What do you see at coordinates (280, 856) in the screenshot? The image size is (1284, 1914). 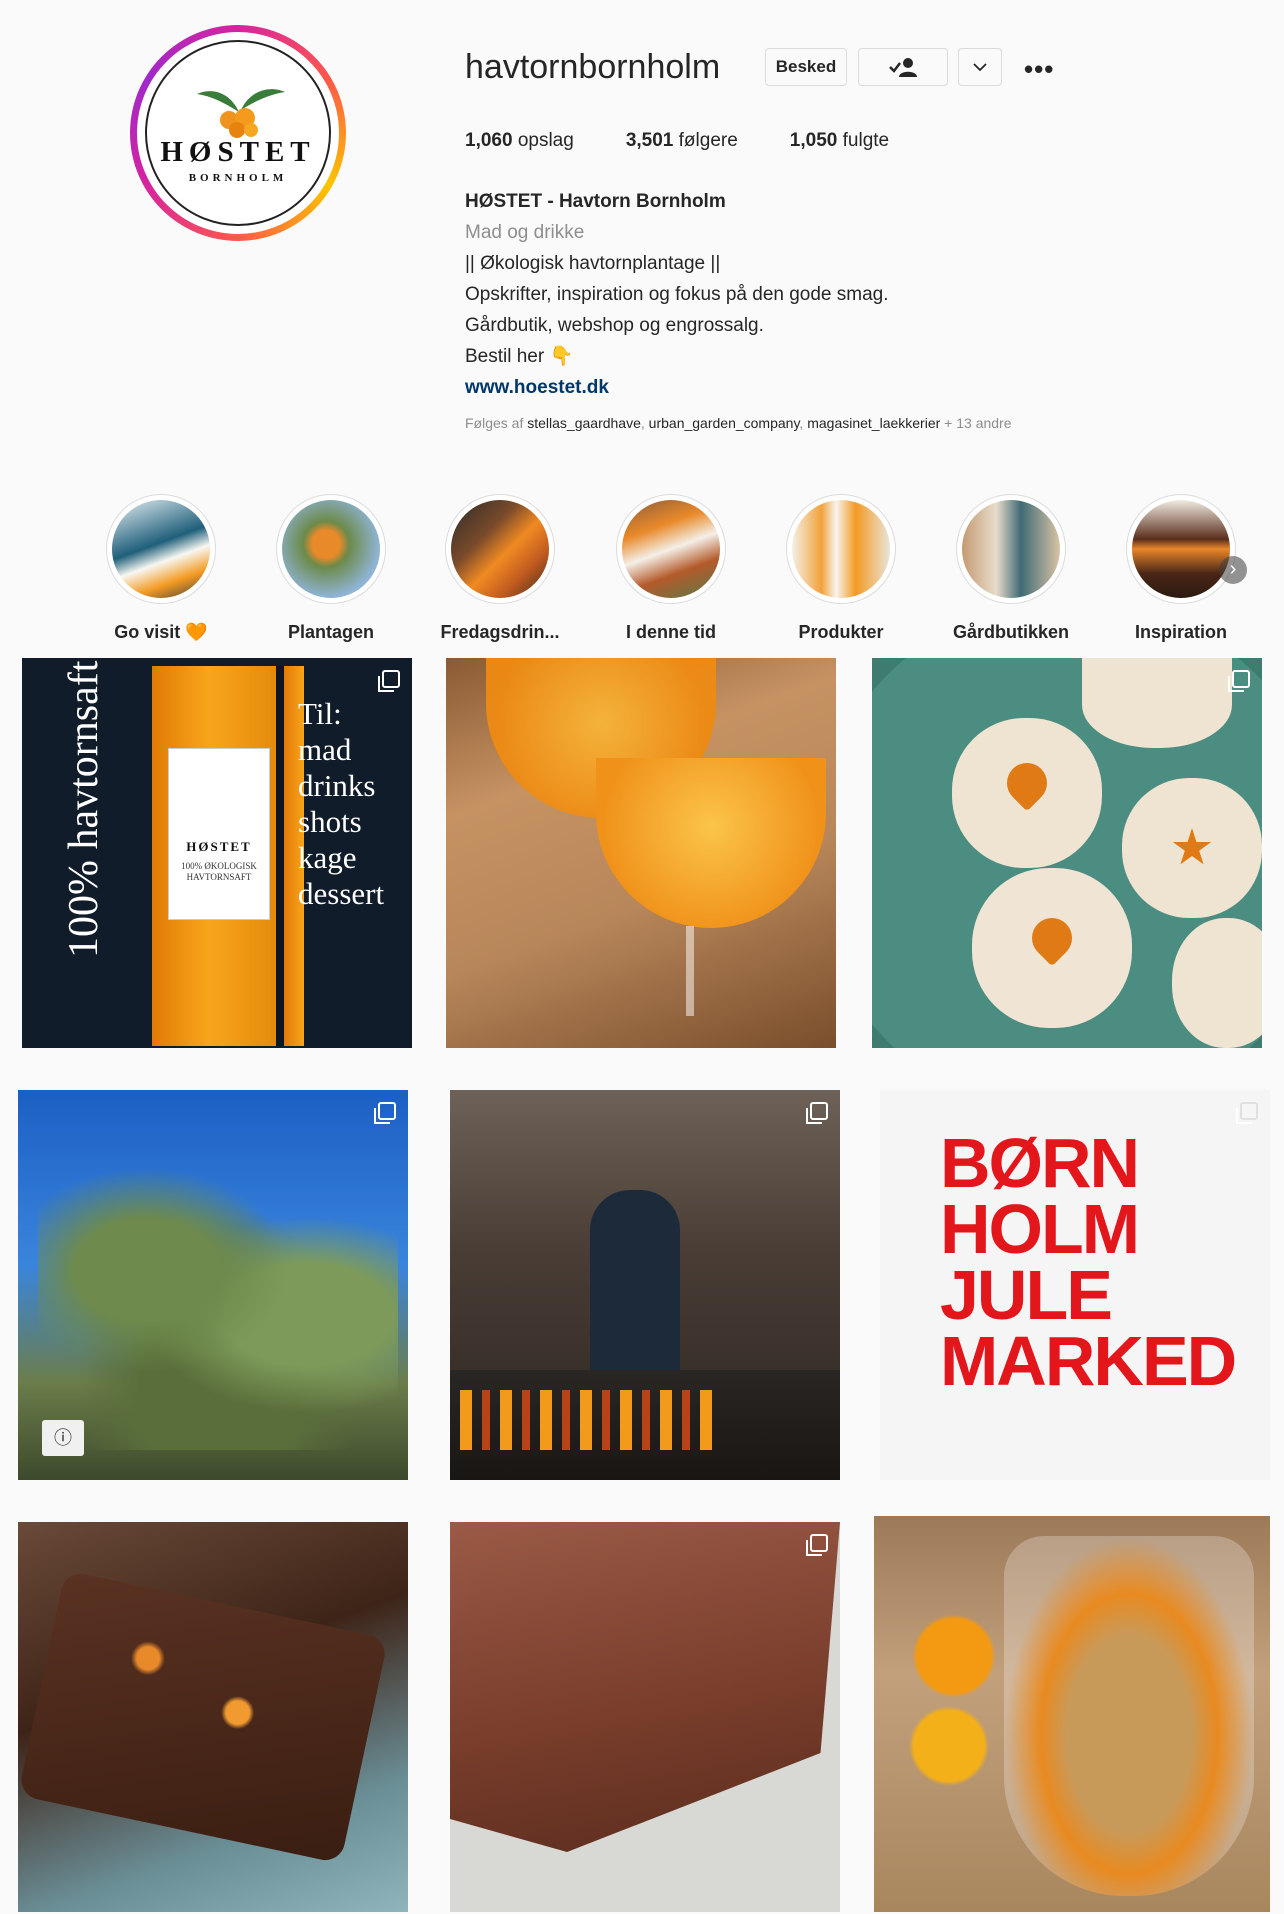 I see `bottle-divider` at bounding box center [280, 856].